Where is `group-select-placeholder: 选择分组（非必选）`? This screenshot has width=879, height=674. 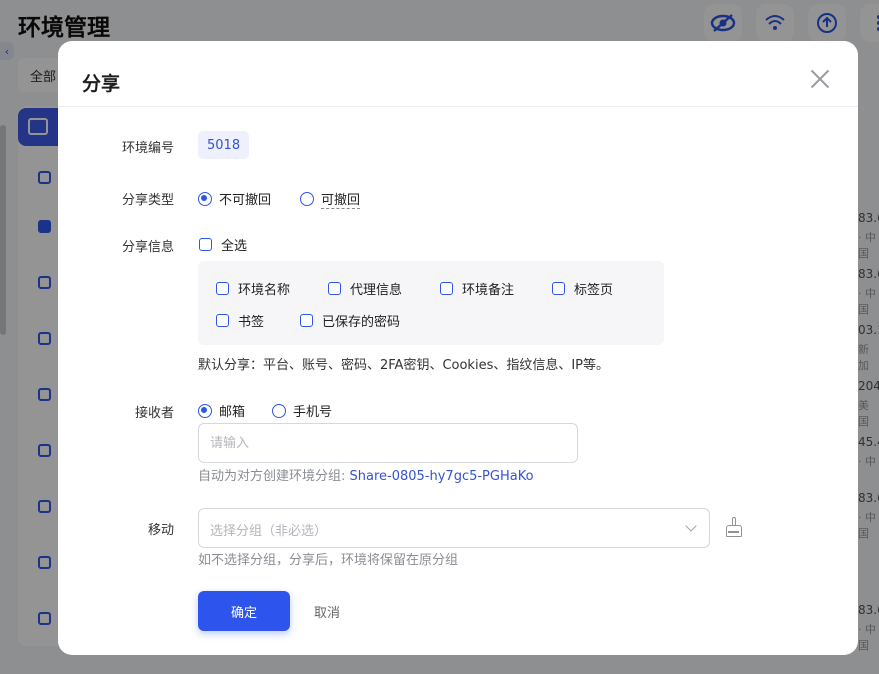
group-select-placeholder: 选择分组（非必选） is located at coordinates (269, 531).